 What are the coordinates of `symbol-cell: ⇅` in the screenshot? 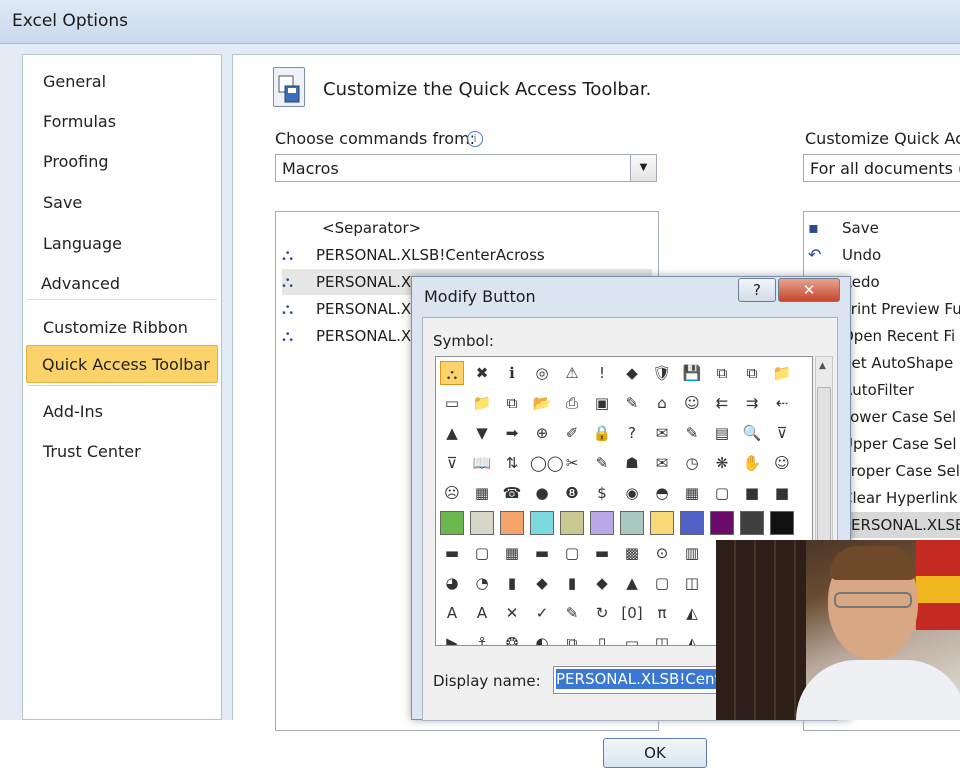 It's located at (512, 463).